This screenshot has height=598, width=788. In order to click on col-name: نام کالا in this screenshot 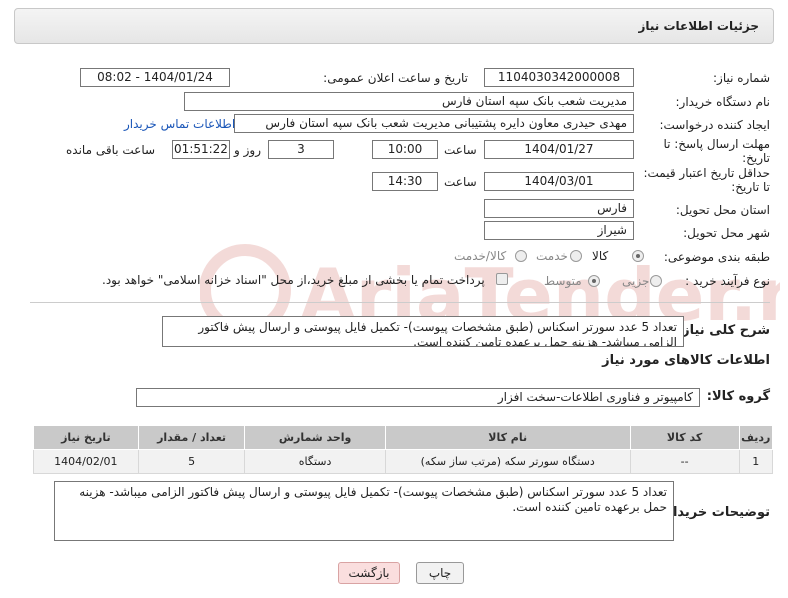, I will do `click(507, 437)`.